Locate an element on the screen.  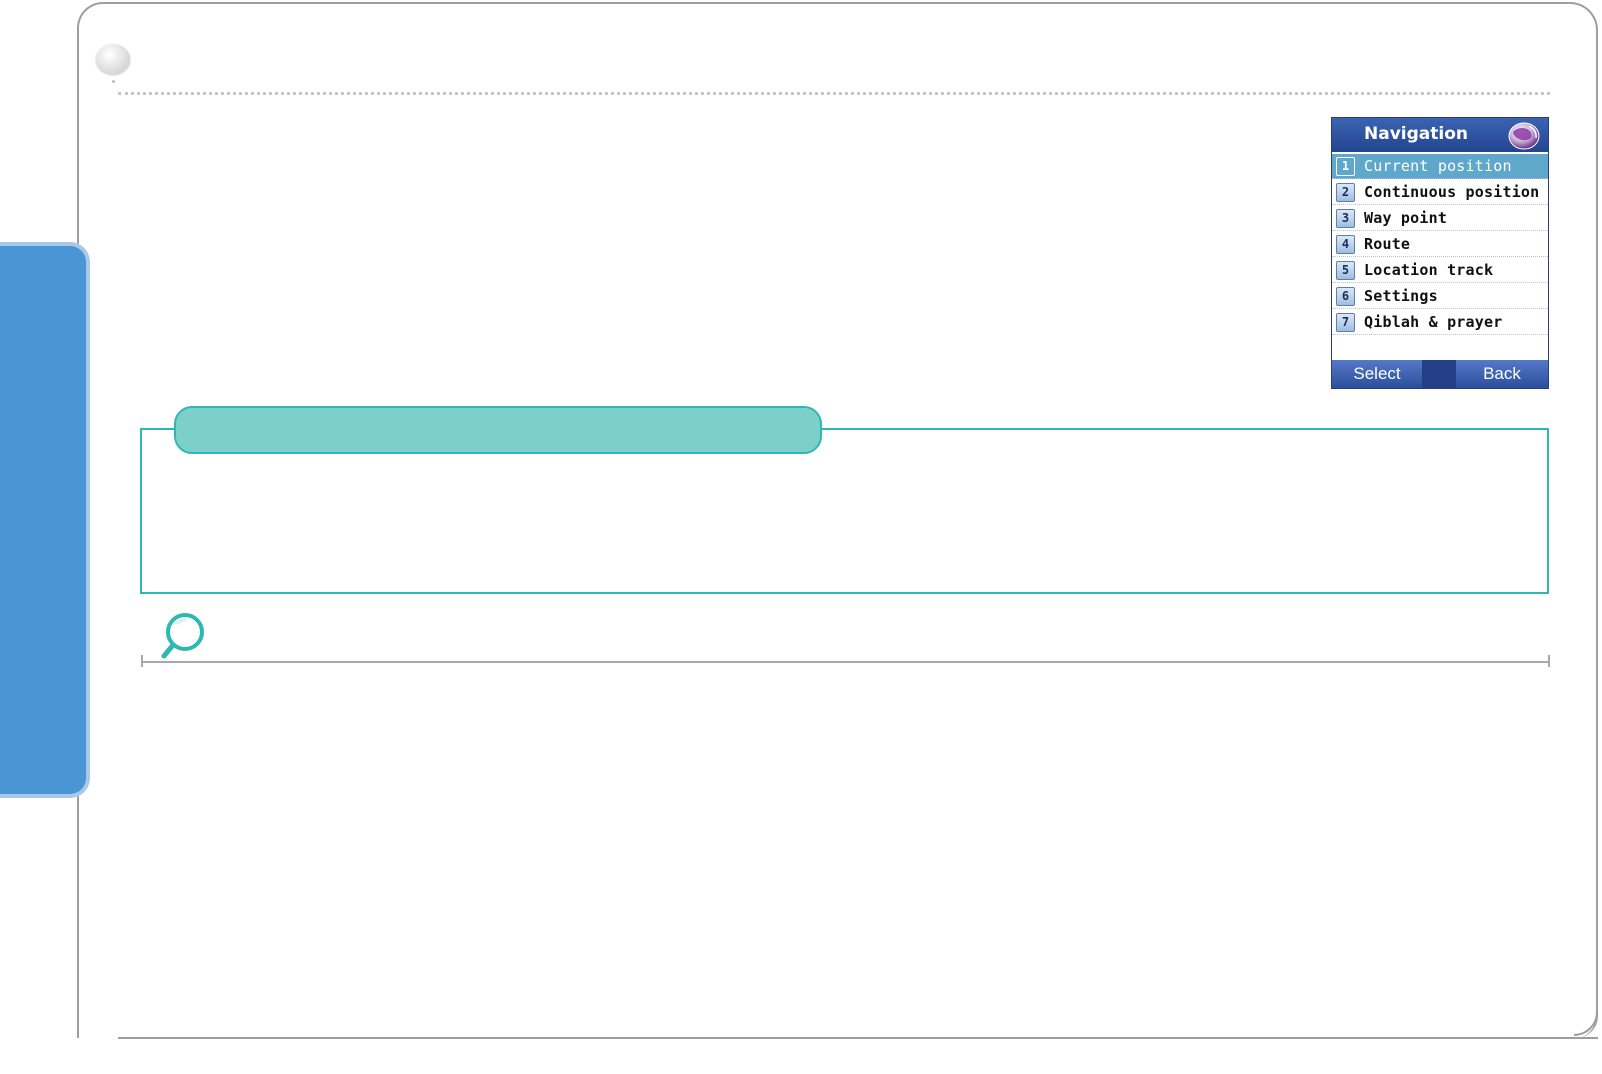
tip-divider-left-tick is located at coordinates (142, 661).